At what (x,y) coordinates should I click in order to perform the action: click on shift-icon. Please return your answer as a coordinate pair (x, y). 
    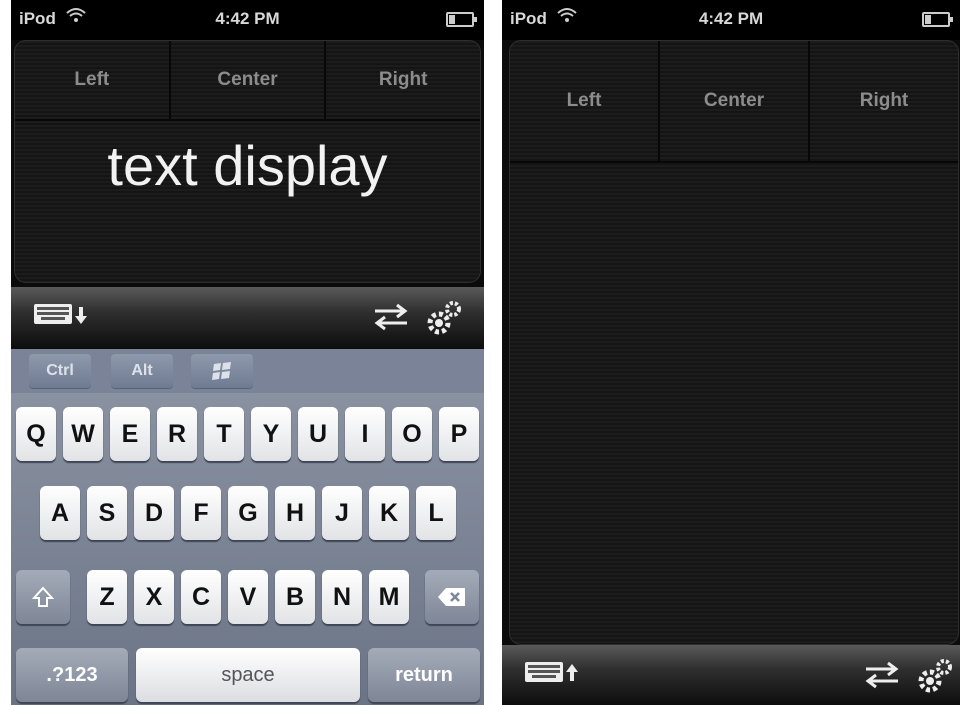
    Looking at the image, I should click on (43, 596).